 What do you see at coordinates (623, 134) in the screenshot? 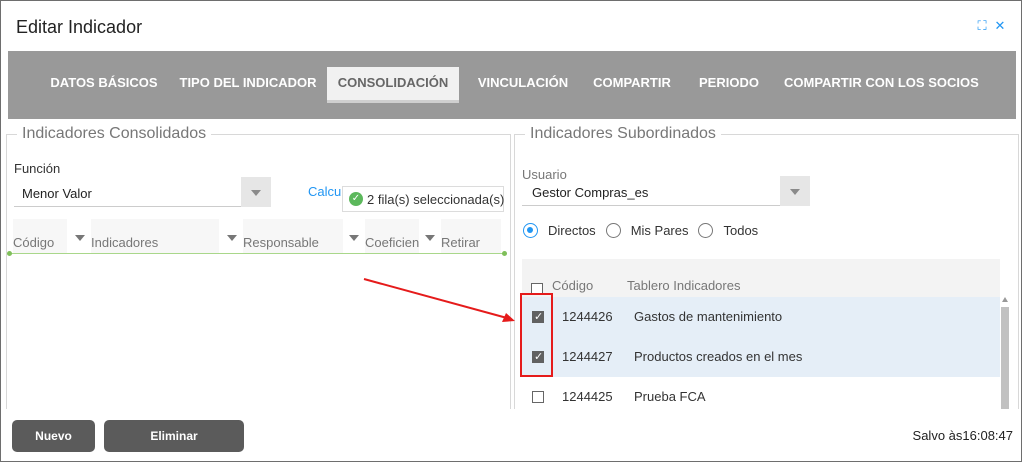
I see `subordinate-indicators-legend: Indicadores Subordinados` at bounding box center [623, 134].